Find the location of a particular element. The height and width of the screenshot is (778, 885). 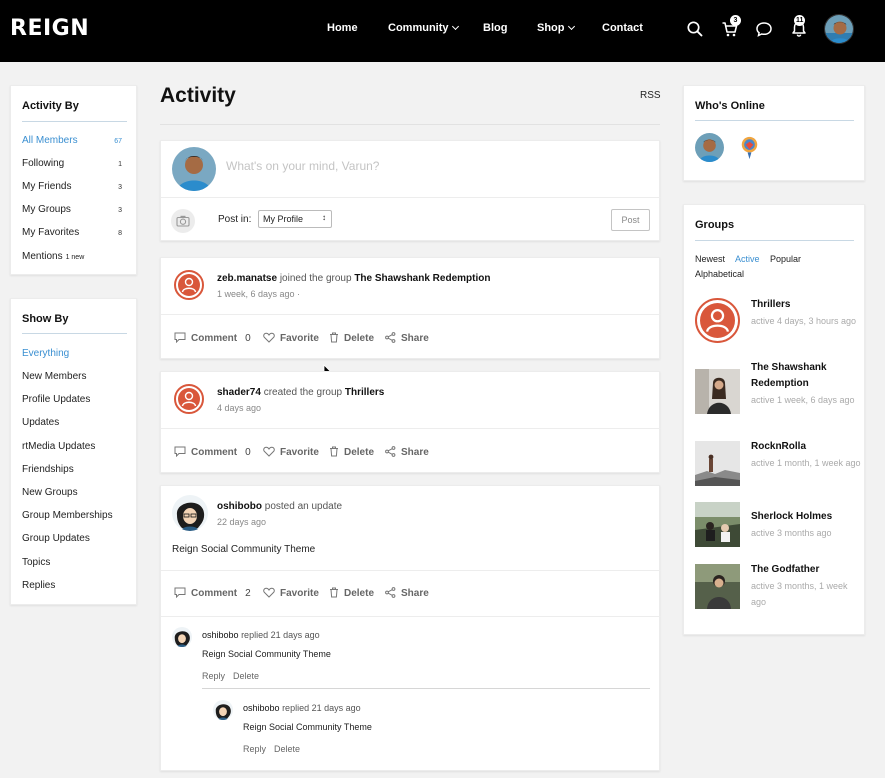

activity-action: created the group is located at coordinates (303, 392).